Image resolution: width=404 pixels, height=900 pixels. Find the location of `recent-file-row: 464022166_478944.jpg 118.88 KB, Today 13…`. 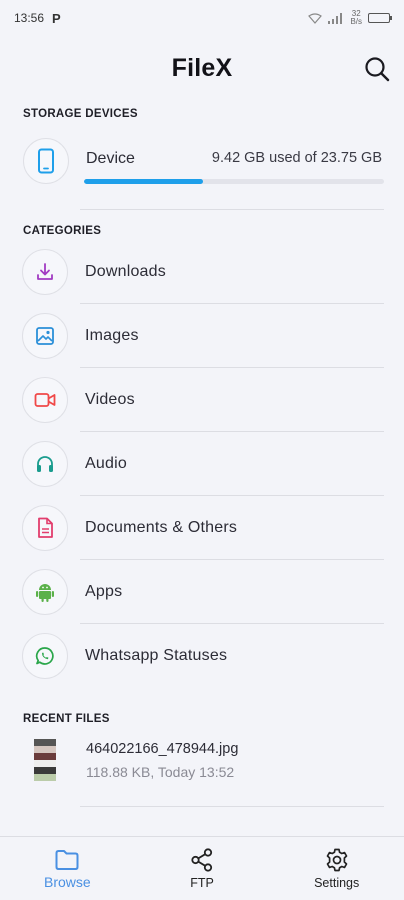

recent-file-row: 464022166_478944.jpg 118.88 KB, Today 13… is located at coordinates (202, 766).